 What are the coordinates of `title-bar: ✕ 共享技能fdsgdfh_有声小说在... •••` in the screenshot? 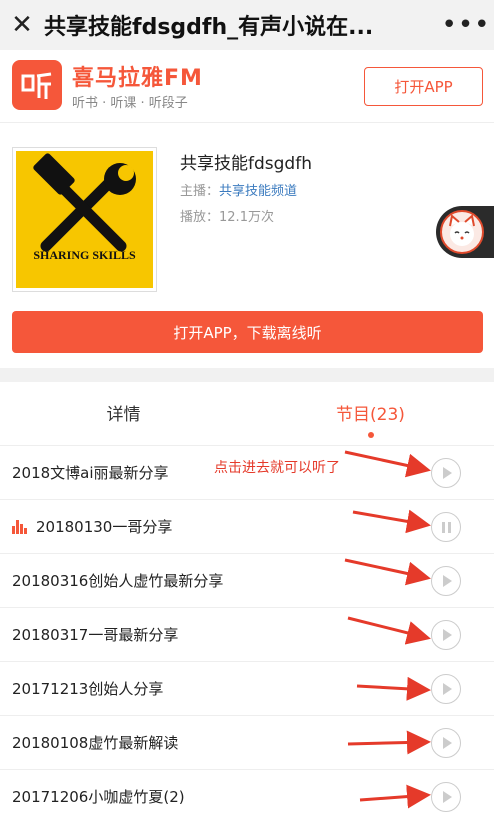 It's located at (247, 25).